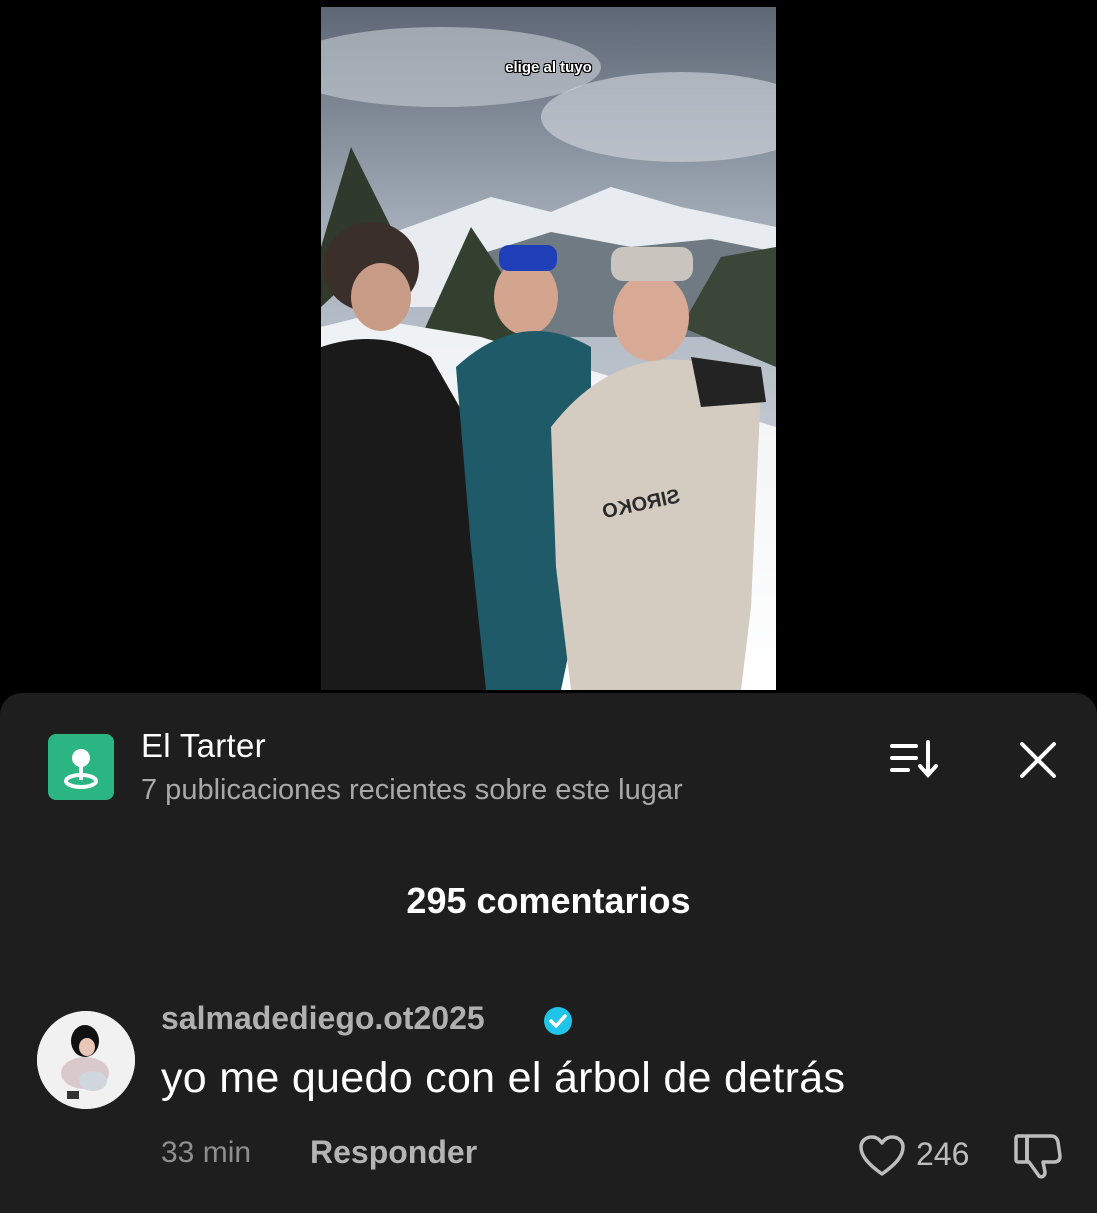  I want to click on like-count: 246, so click(943, 1154).